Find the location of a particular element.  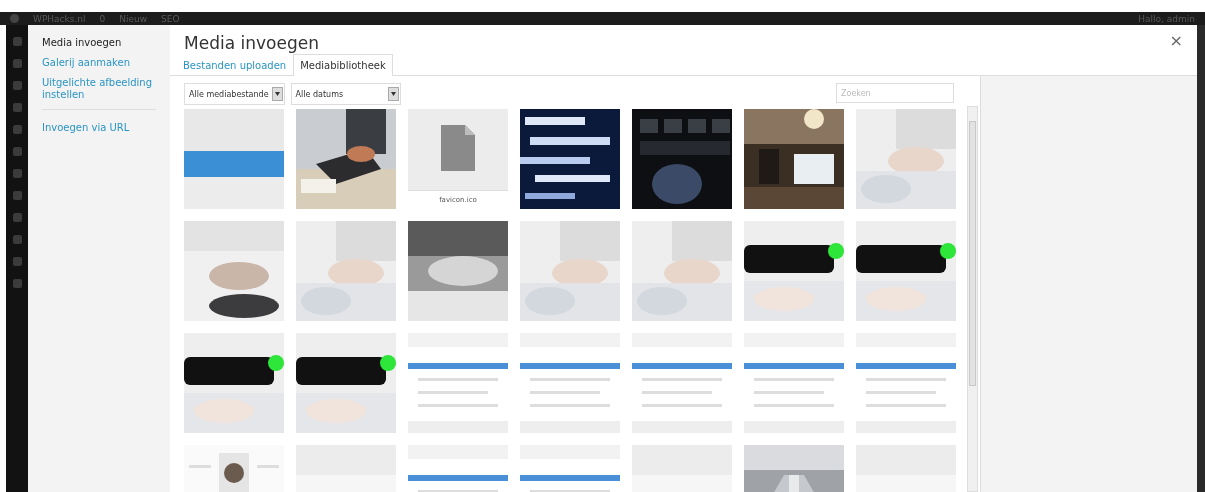

filter-dropdown: Alle datums is located at coordinates (345, 94).